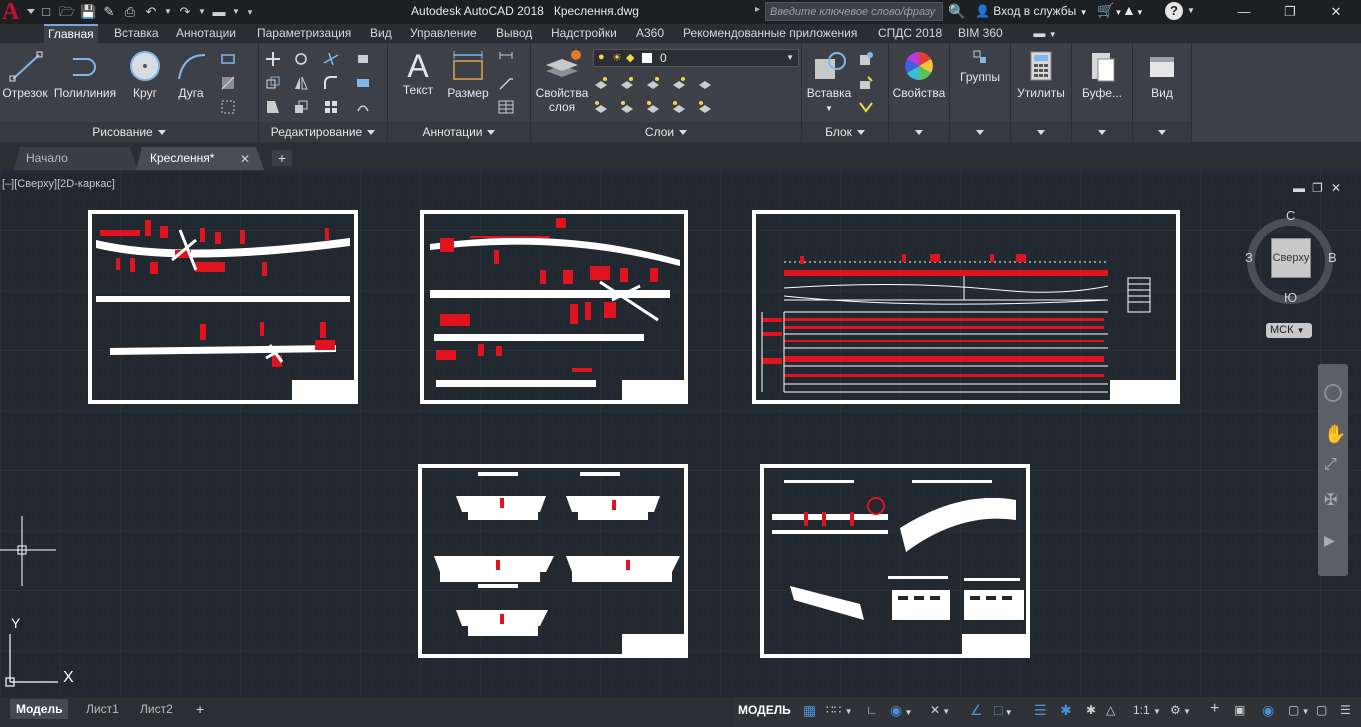  I want to click on tab-featured-apps: Рекомендованные приложения, so click(770, 33).